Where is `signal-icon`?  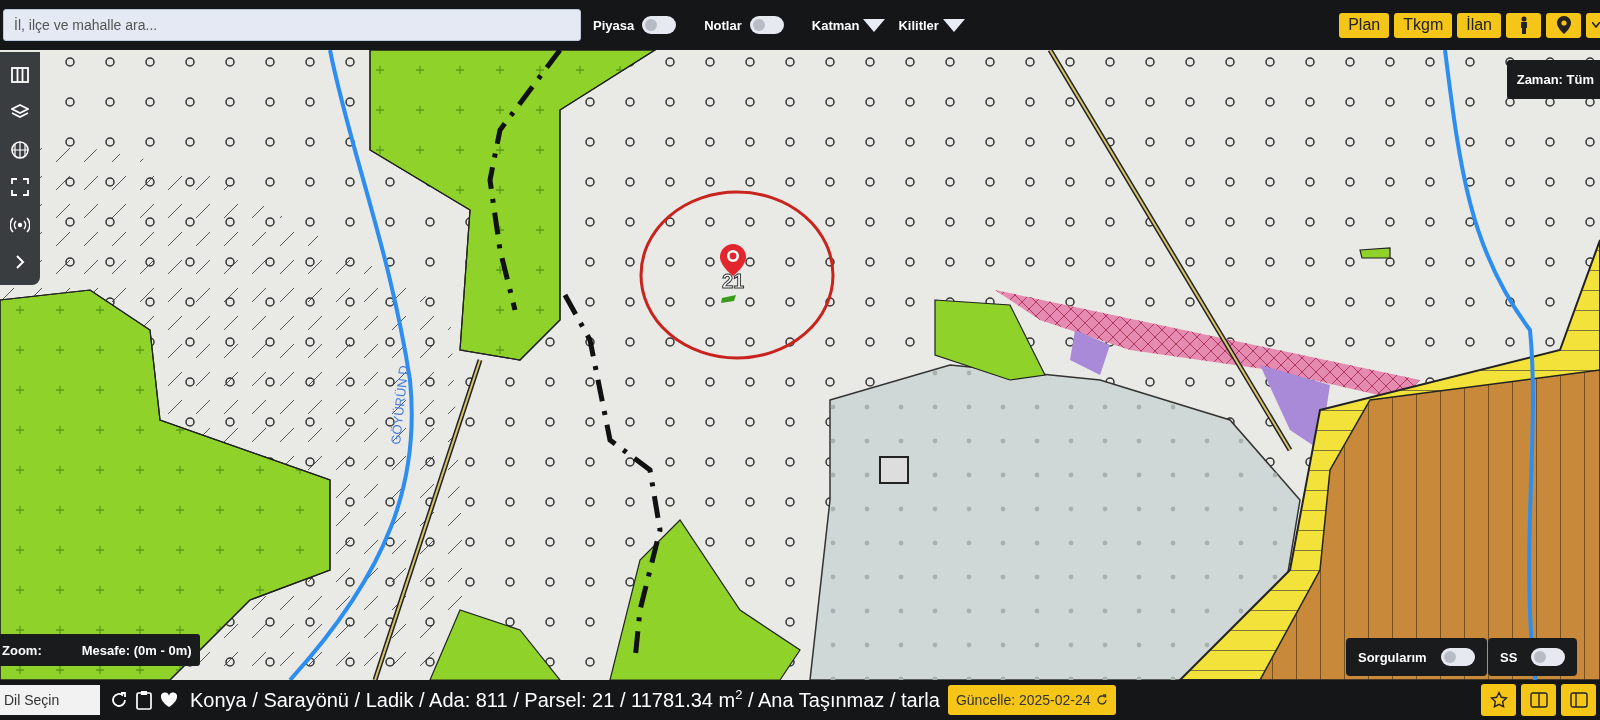
signal-icon is located at coordinates (20, 224).